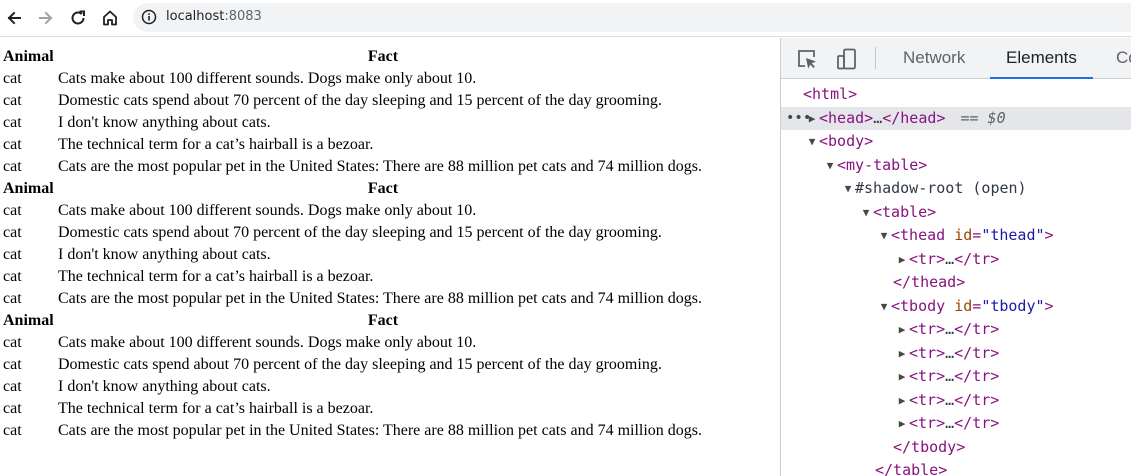 Image resolution: width=1131 pixels, height=476 pixels. I want to click on home-button, so click(110, 18).